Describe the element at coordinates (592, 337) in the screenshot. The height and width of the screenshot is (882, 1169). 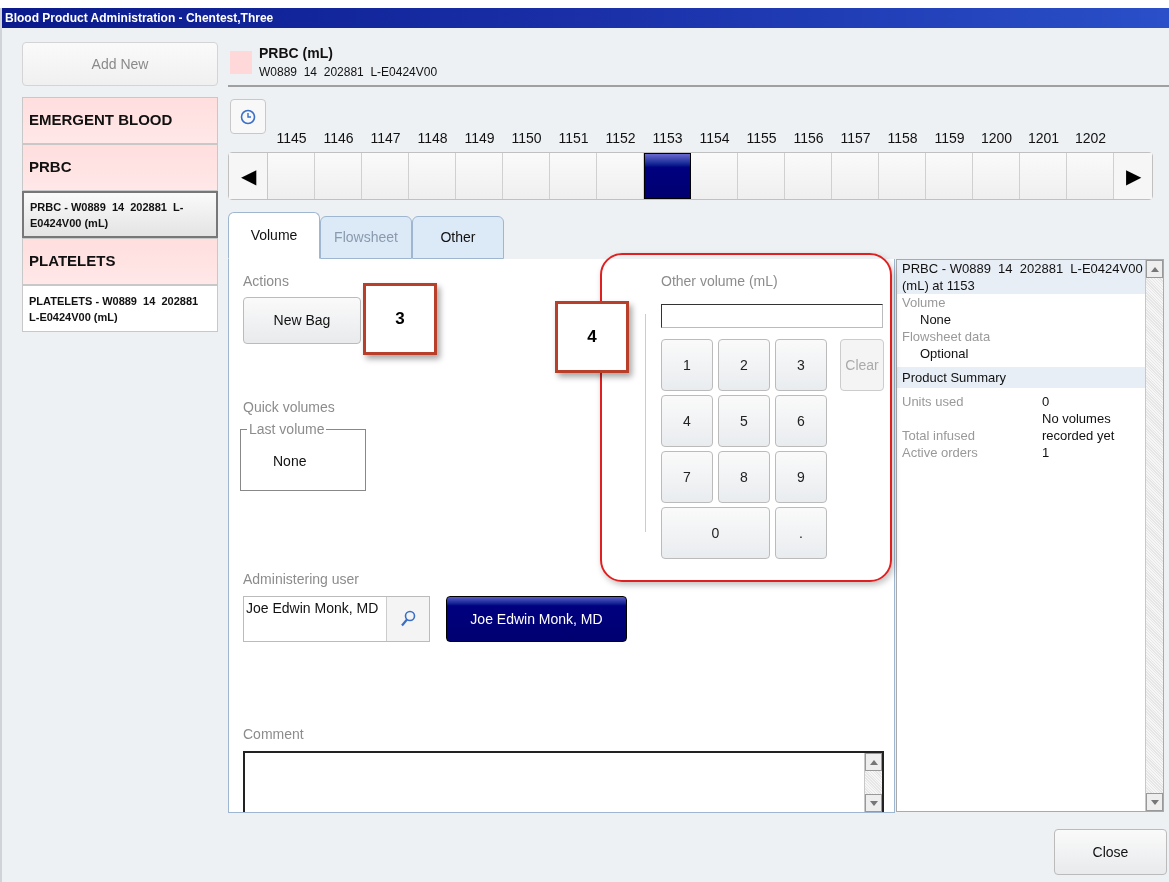
I see `callout-label: 4` at that location.